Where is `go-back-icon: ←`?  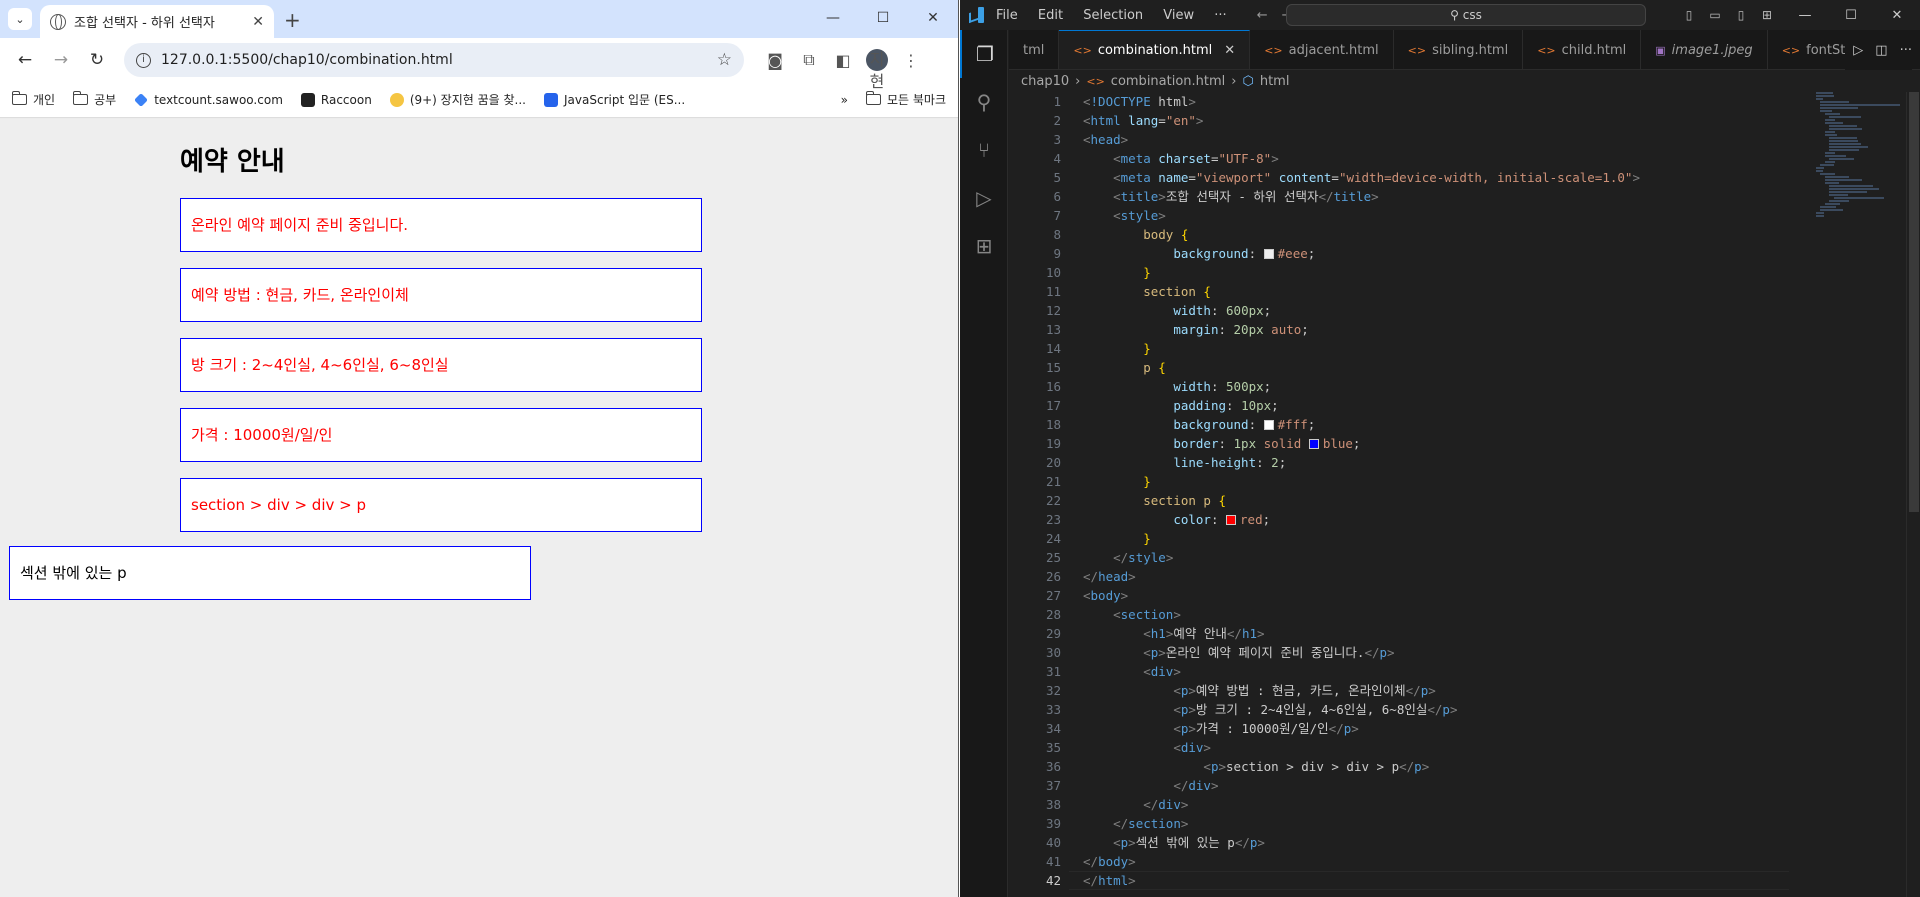
go-back-icon: ← is located at coordinates (1262, 15).